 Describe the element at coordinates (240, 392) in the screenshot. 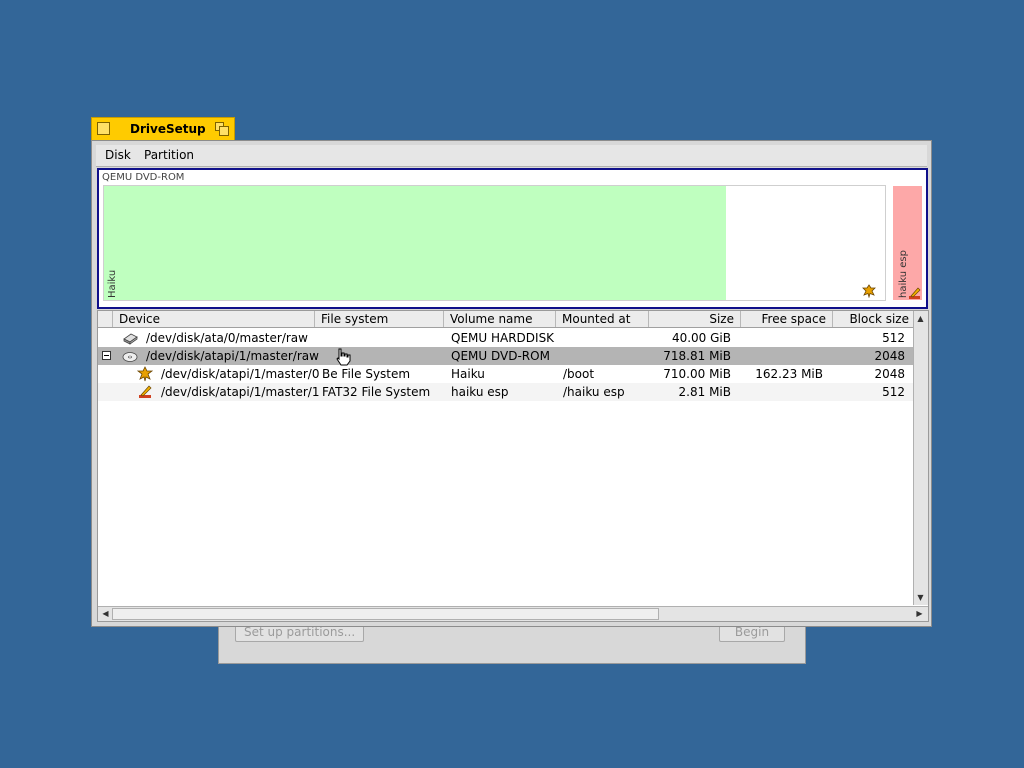

I see `device-cell: /dev/disk/atapi/1/master/1` at that location.